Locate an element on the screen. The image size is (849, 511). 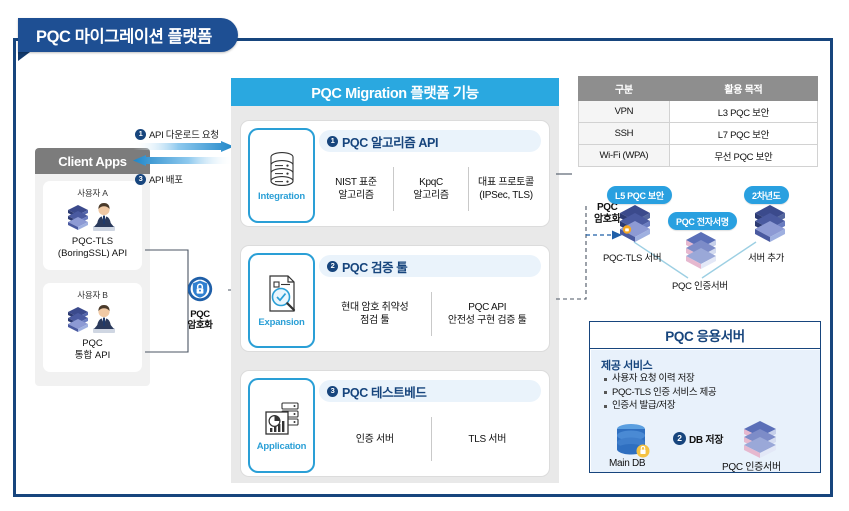
pqc-encryption-label: PQC 암호화 is located at coordinates (200, 320).